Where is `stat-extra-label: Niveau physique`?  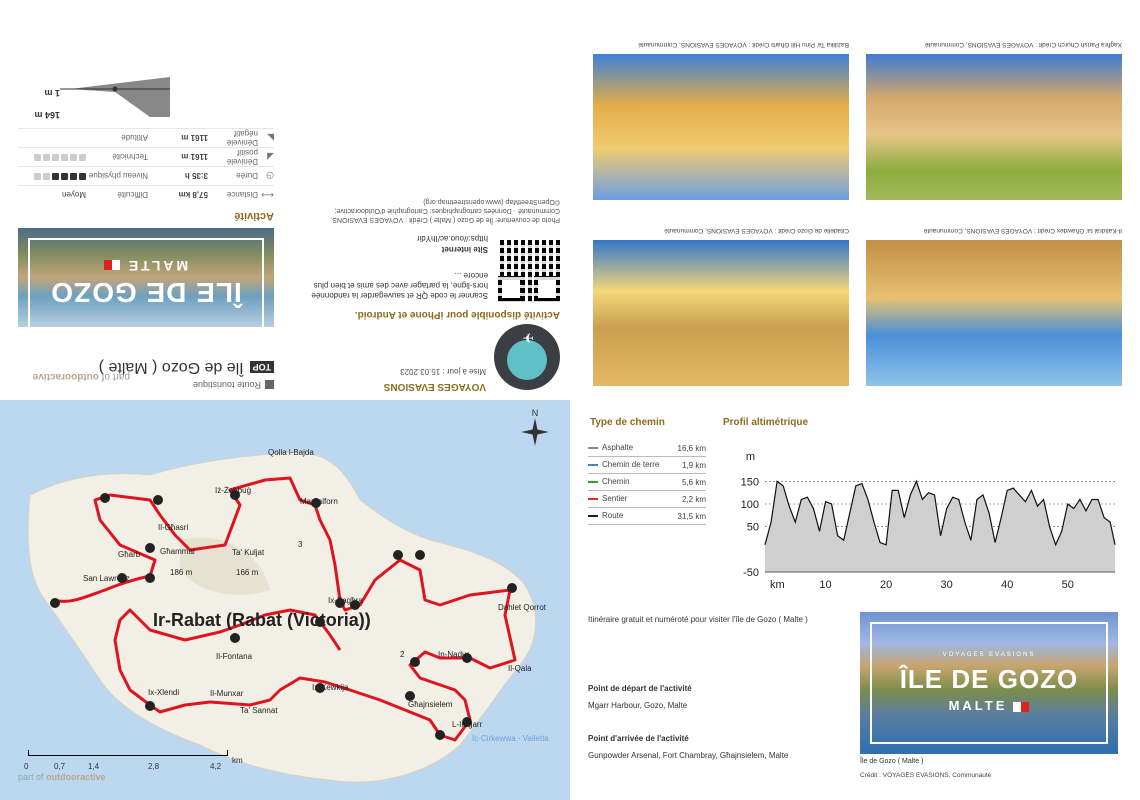
stat-extra-label: Niveau physique is located at coordinates (118, 176).